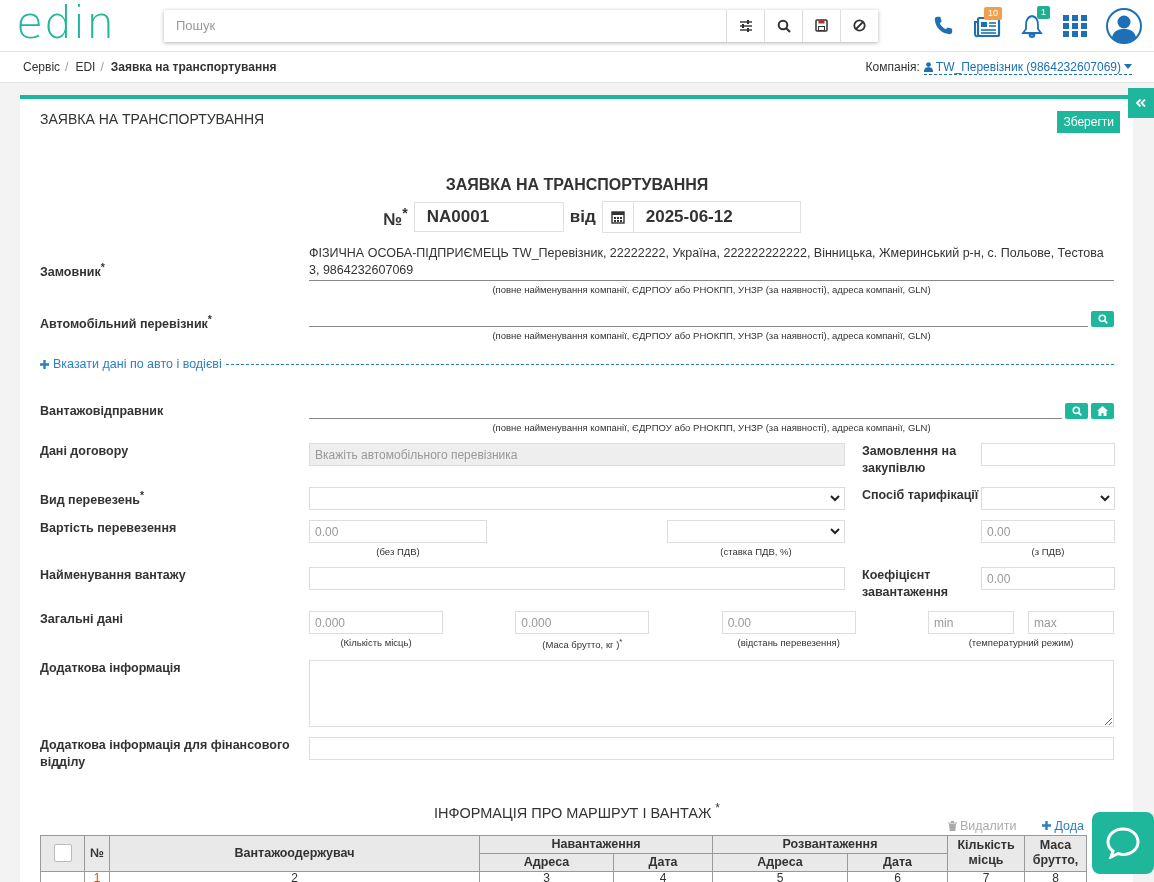  I want to click on save-search-button, so click(821, 25).